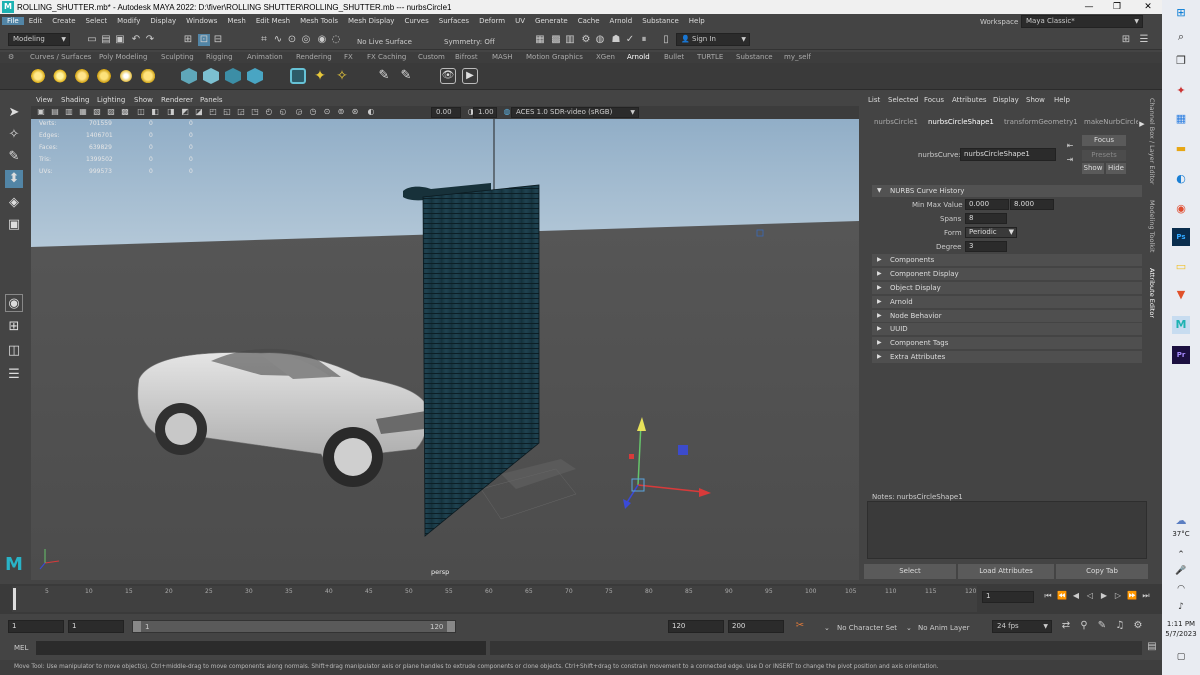  What do you see at coordinates (44, 100) in the screenshot?
I see `viewport-menu-view: View` at bounding box center [44, 100].